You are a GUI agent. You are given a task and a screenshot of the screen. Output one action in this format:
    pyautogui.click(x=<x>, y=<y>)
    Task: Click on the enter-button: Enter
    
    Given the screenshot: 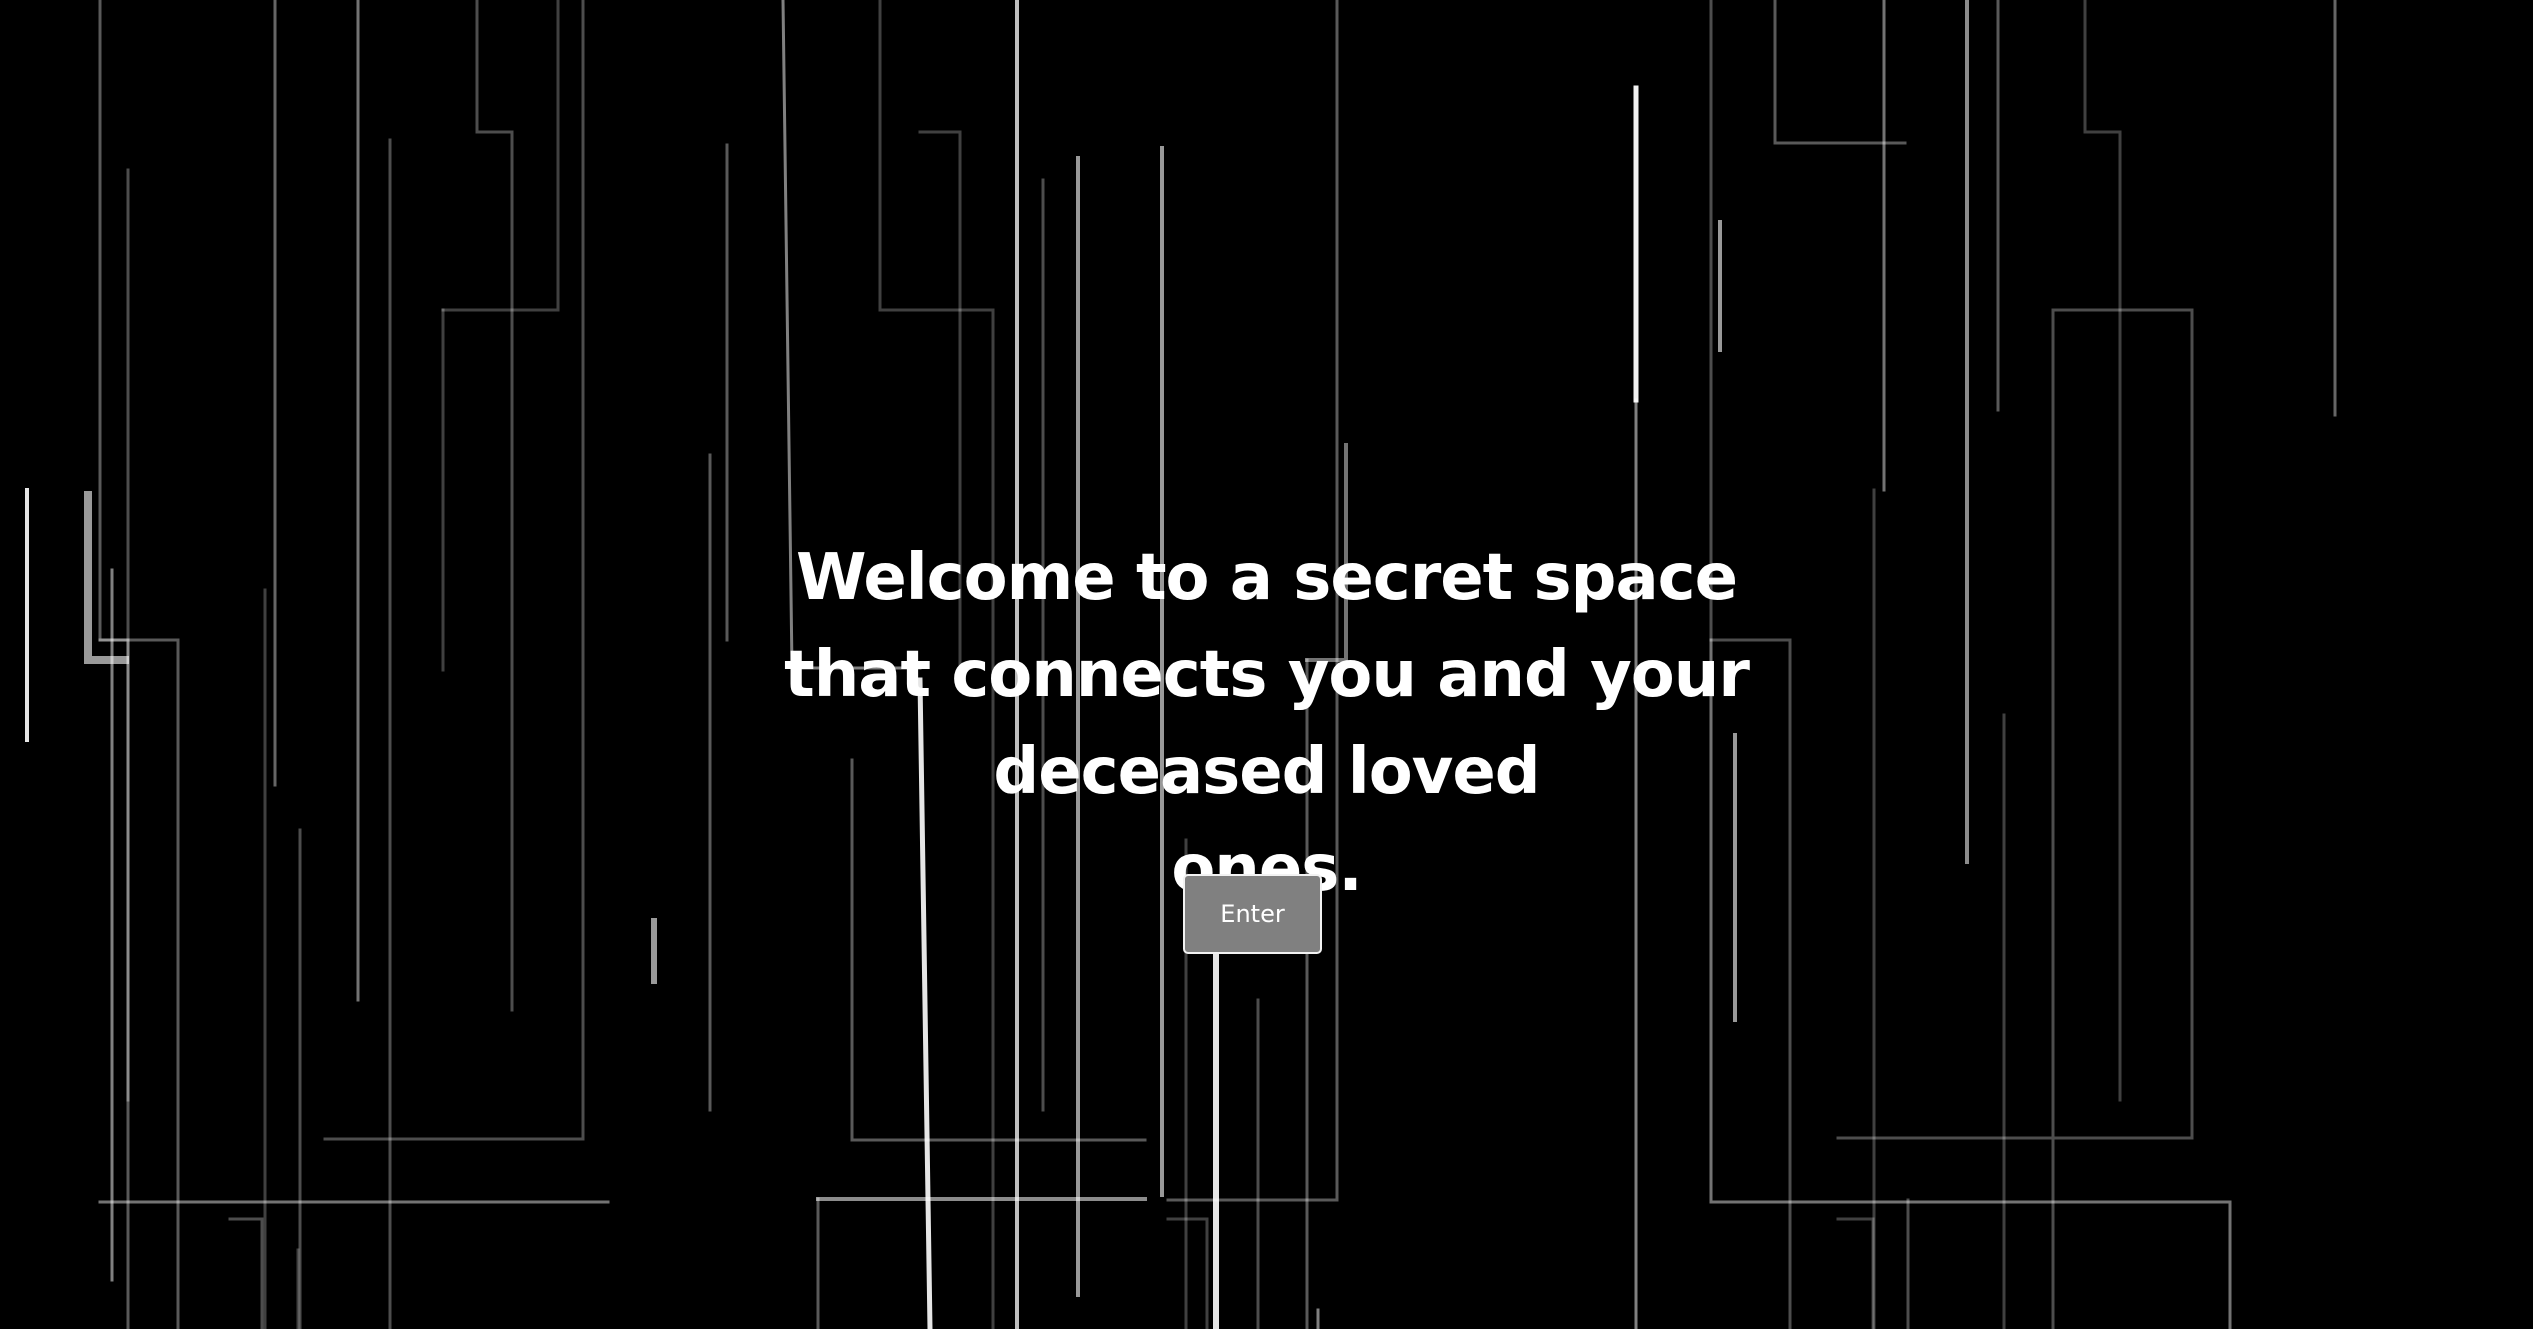 What is the action you would take?
    pyautogui.click(x=1252, y=914)
    